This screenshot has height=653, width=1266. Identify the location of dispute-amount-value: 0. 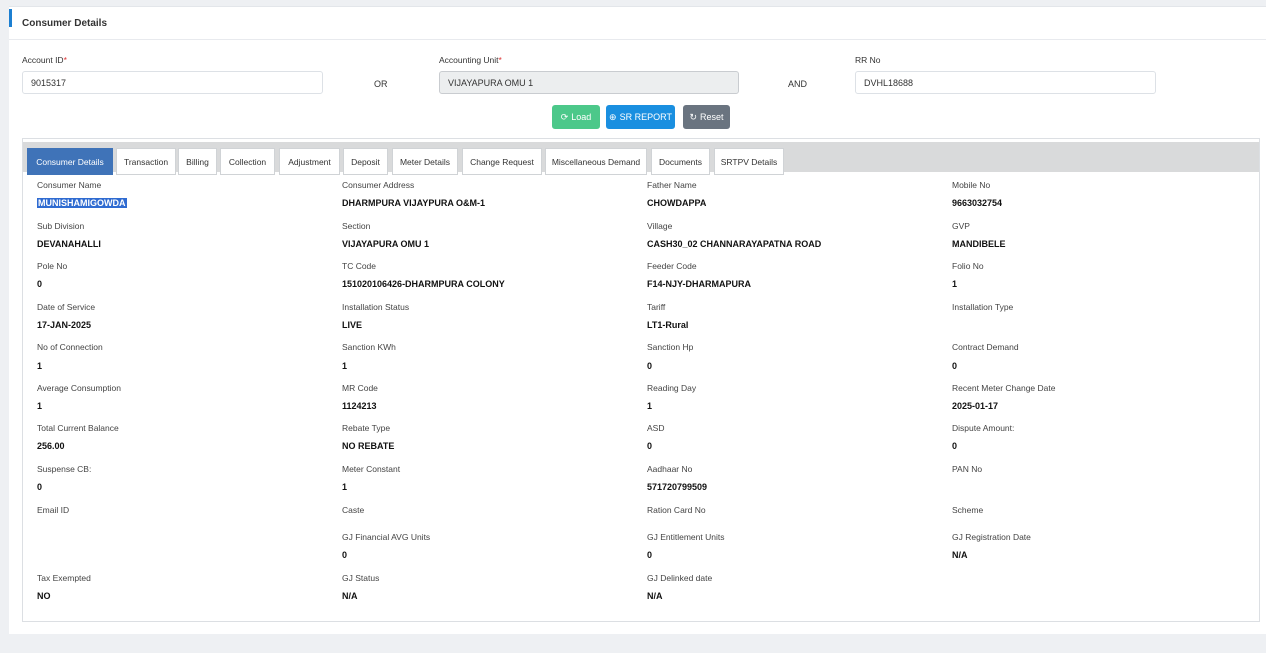
(955, 446).